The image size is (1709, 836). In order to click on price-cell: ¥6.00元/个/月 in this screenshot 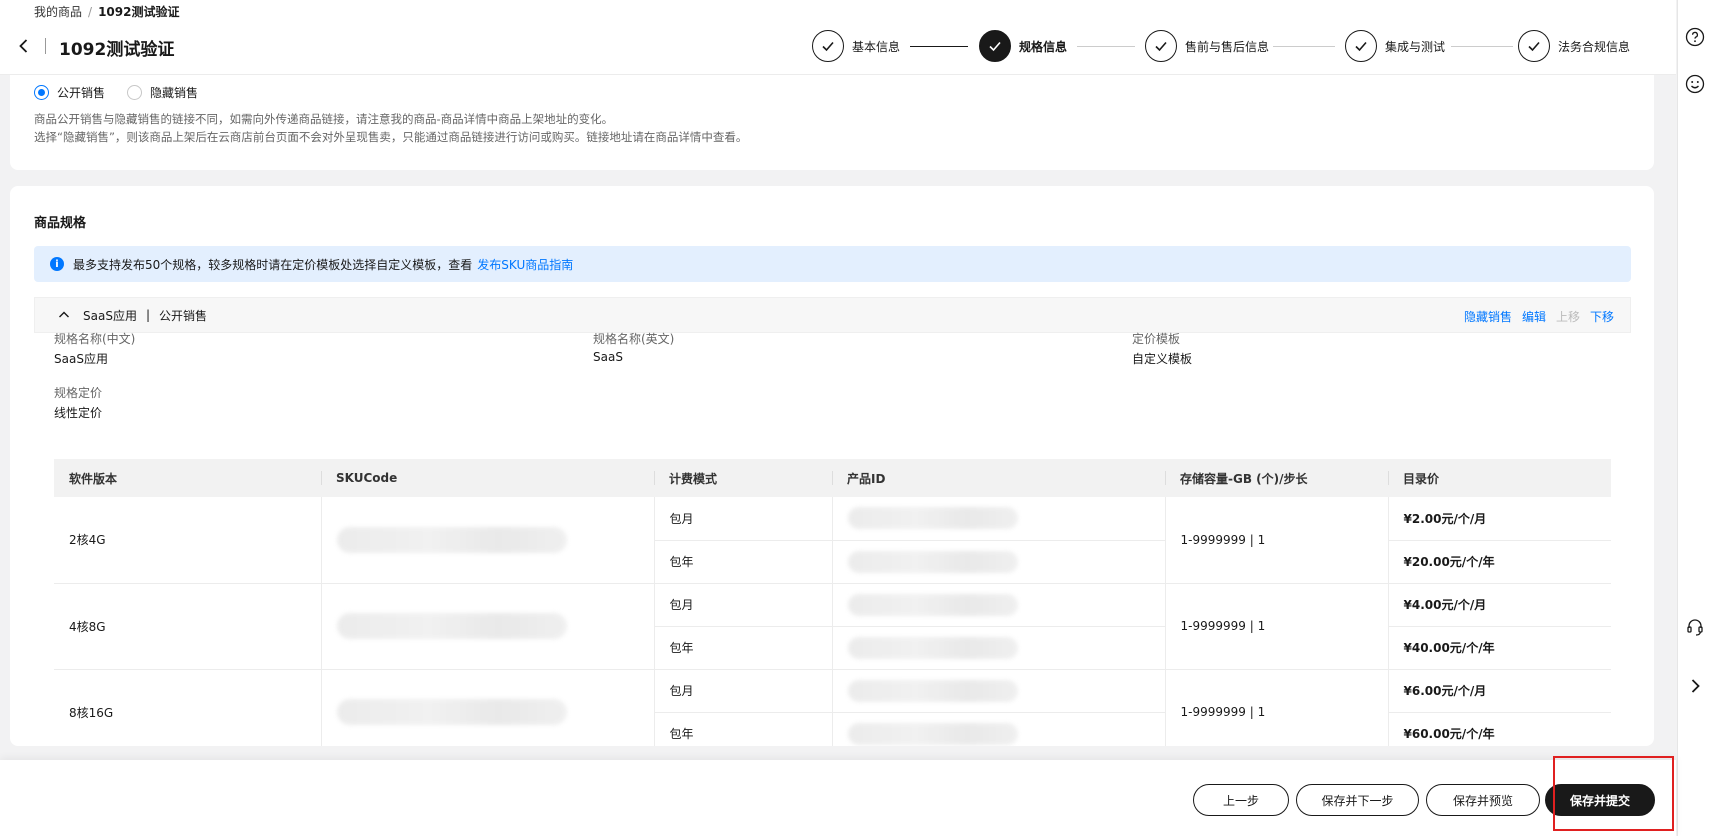, I will do `click(1499, 691)`.